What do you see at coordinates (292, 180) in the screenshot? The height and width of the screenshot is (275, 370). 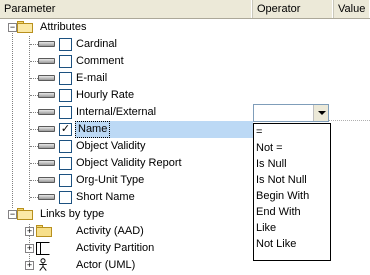 I see `operator-option: Is Not Null` at bounding box center [292, 180].